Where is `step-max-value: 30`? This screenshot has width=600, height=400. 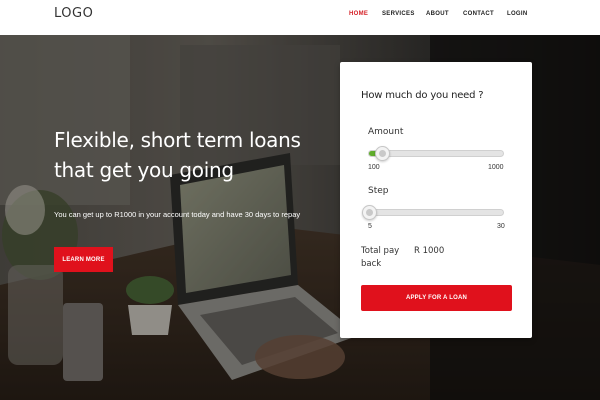
step-max-value: 30 is located at coordinates (501, 226).